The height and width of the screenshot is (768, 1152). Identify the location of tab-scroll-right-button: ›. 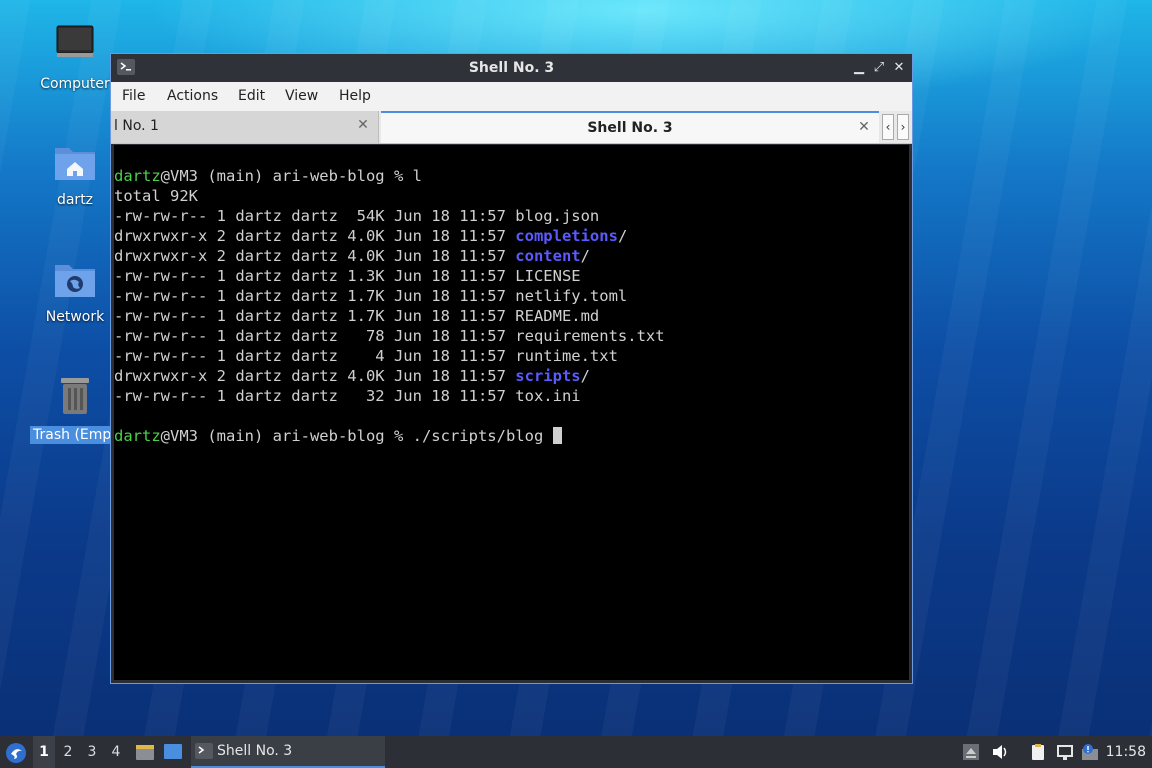
(903, 127).